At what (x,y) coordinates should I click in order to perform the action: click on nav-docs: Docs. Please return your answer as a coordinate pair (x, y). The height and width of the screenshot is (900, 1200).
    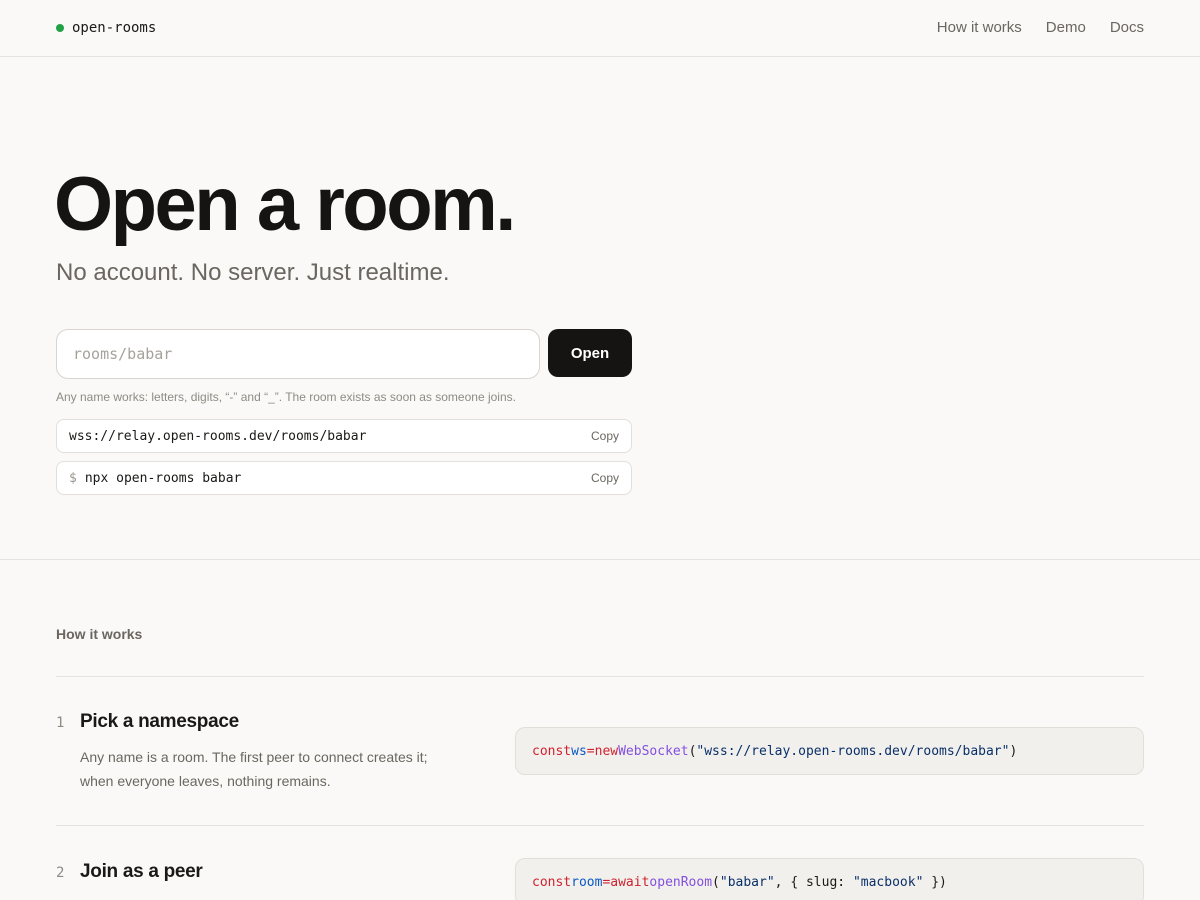
    Looking at the image, I should click on (1127, 27).